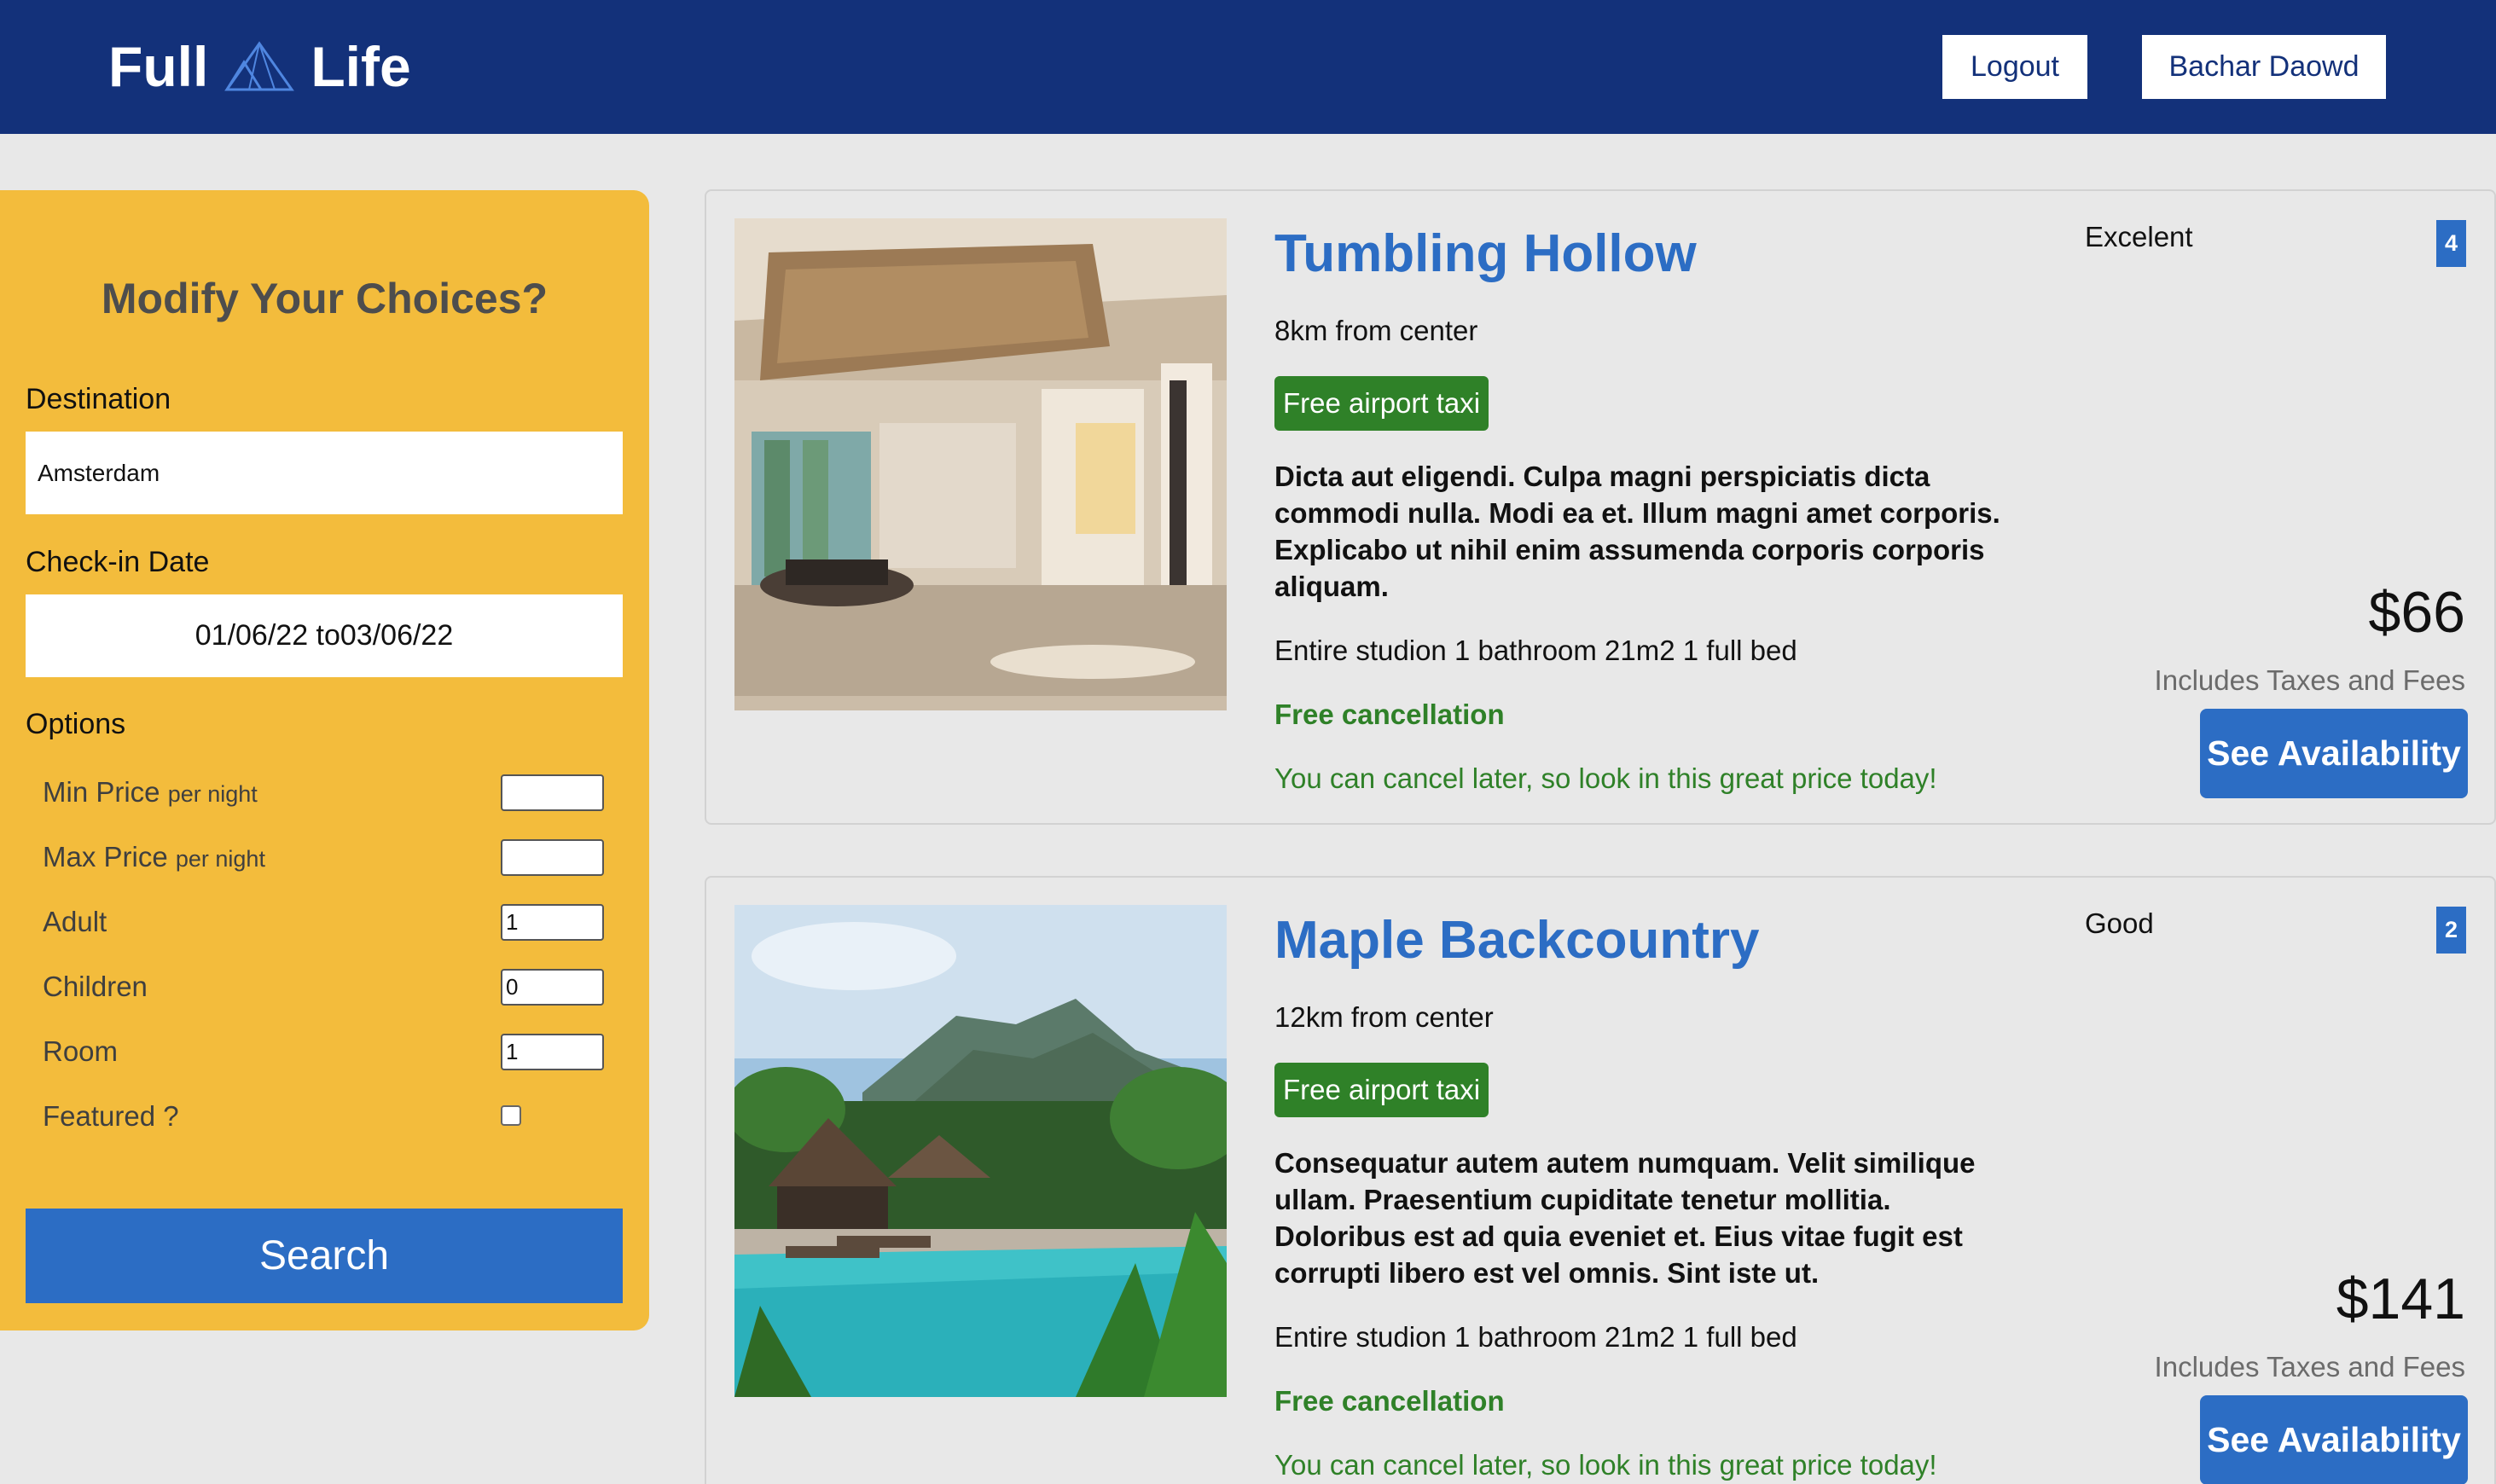 The width and height of the screenshot is (2496, 1484). What do you see at coordinates (511, 1115) in the screenshot?
I see `featured-checkbox` at bounding box center [511, 1115].